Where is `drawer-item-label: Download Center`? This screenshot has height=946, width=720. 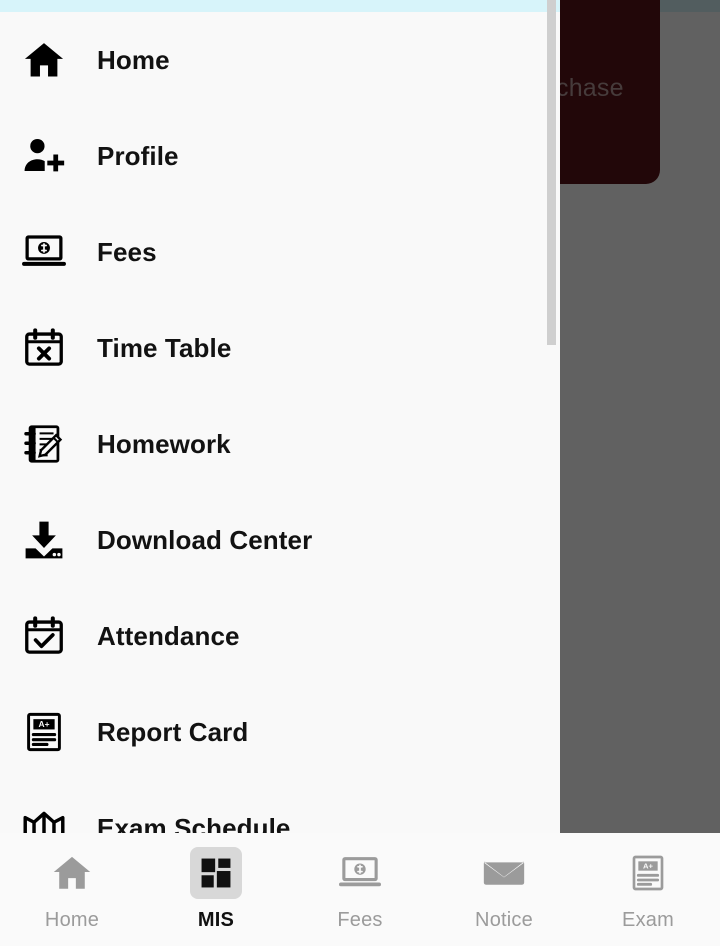
drawer-item-label: Download Center is located at coordinates (205, 539).